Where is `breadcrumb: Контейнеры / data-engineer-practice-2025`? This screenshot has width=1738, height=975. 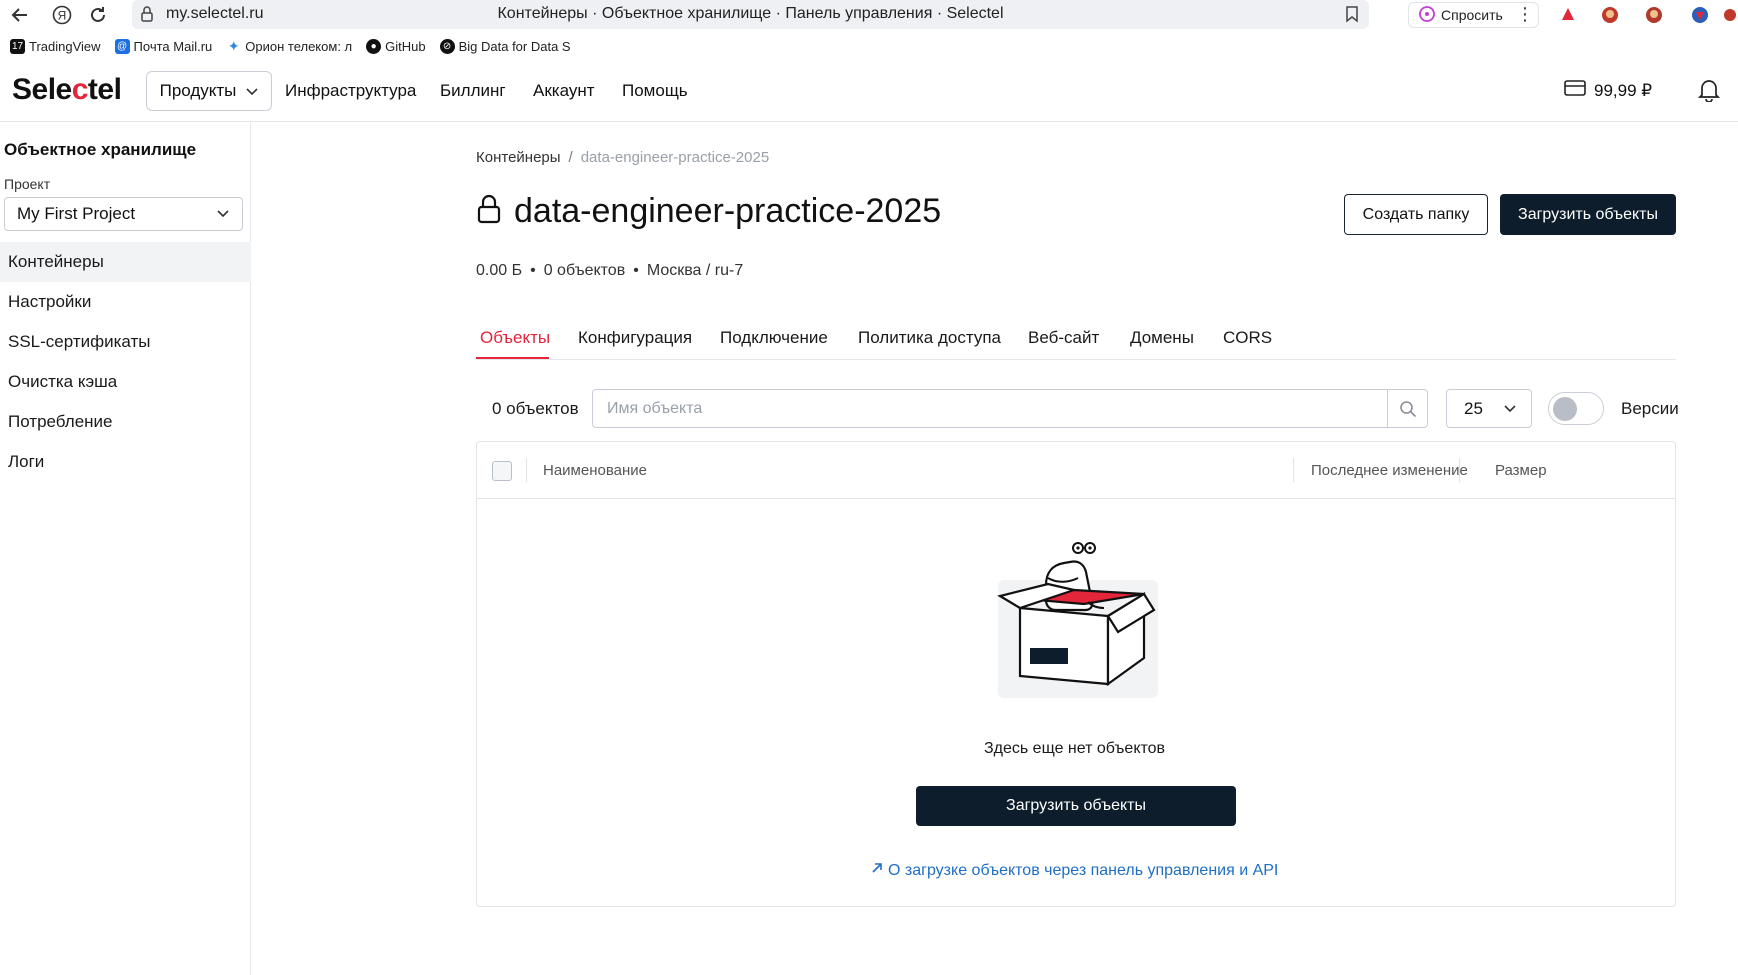
breadcrumb: Контейнеры / data-engineer-practice-2025 is located at coordinates (622, 157).